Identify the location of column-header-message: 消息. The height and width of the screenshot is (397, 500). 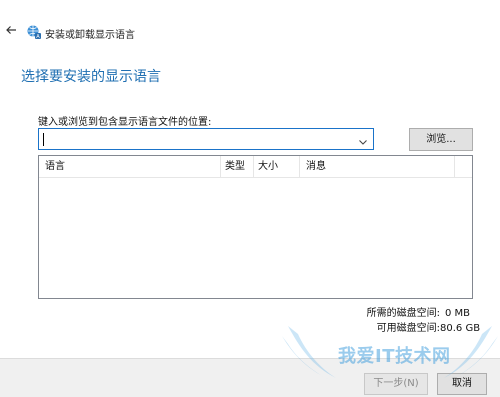
(377, 167).